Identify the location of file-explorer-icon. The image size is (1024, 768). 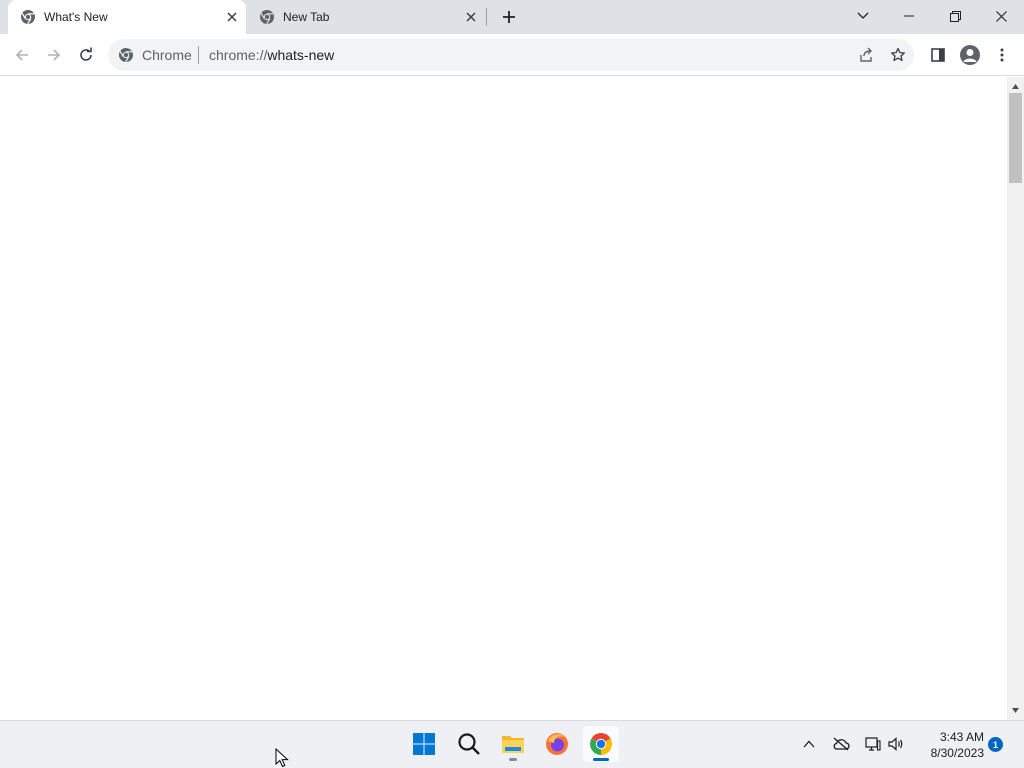
(513, 744).